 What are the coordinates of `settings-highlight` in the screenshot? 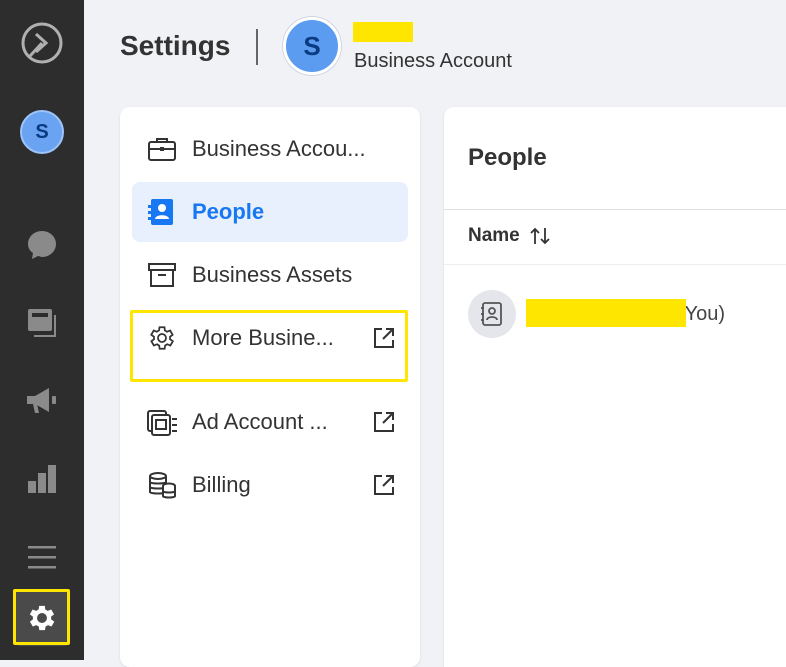 It's located at (41, 617).